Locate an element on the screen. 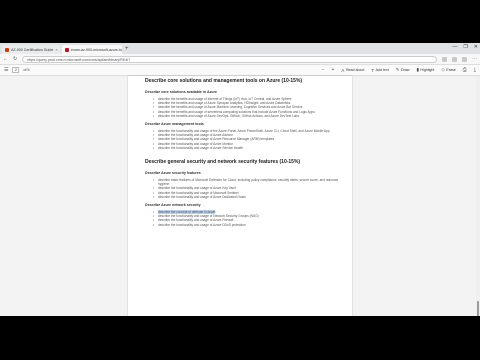 Image resolution: width=480 pixels, height=360 pixels. window-controls: — ❐ ✕ is located at coordinates (465, 47).